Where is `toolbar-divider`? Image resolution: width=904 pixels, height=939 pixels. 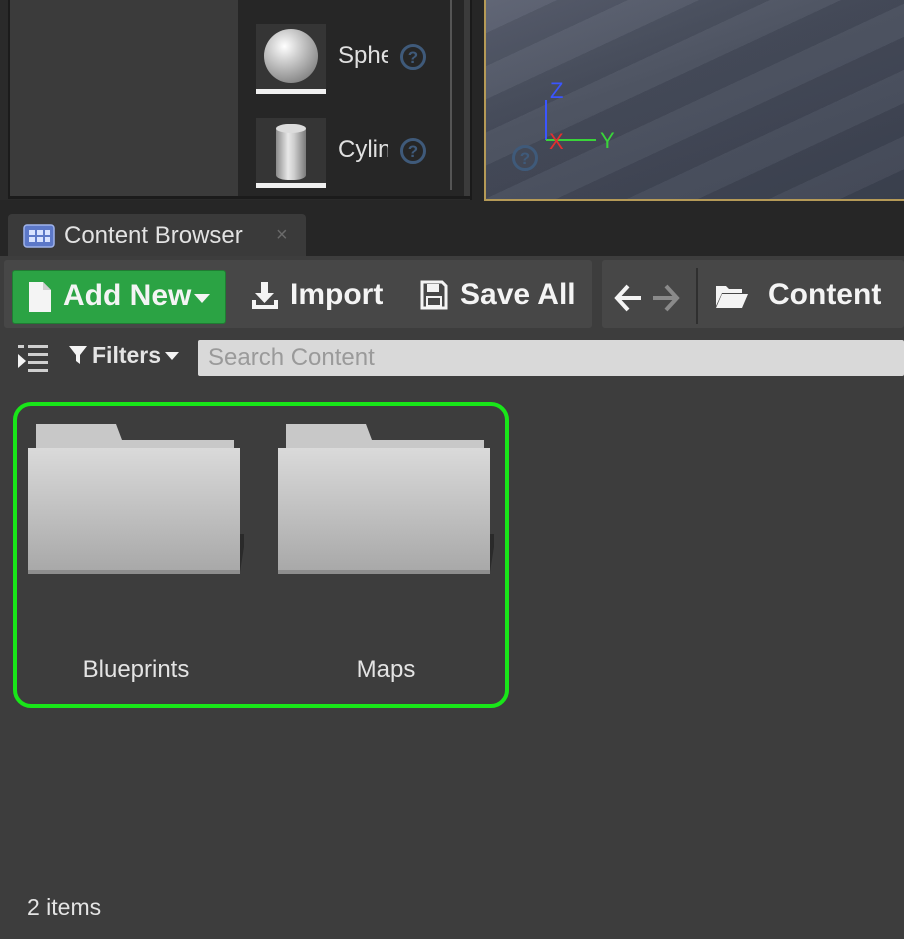 toolbar-divider is located at coordinates (697, 296).